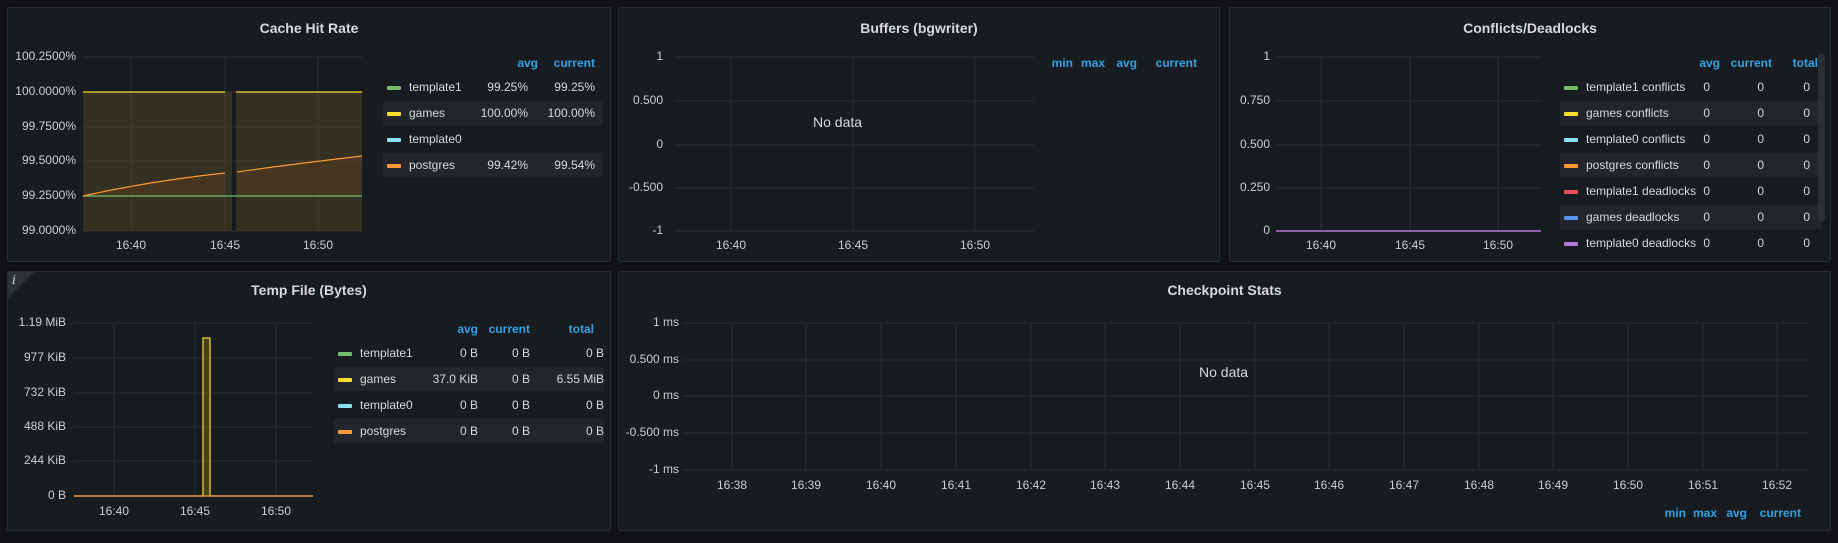 The image size is (1838, 543). Describe the element at coordinates (504, 113) in the screenshot. I see `legend-avg: 100.00%` at that location.